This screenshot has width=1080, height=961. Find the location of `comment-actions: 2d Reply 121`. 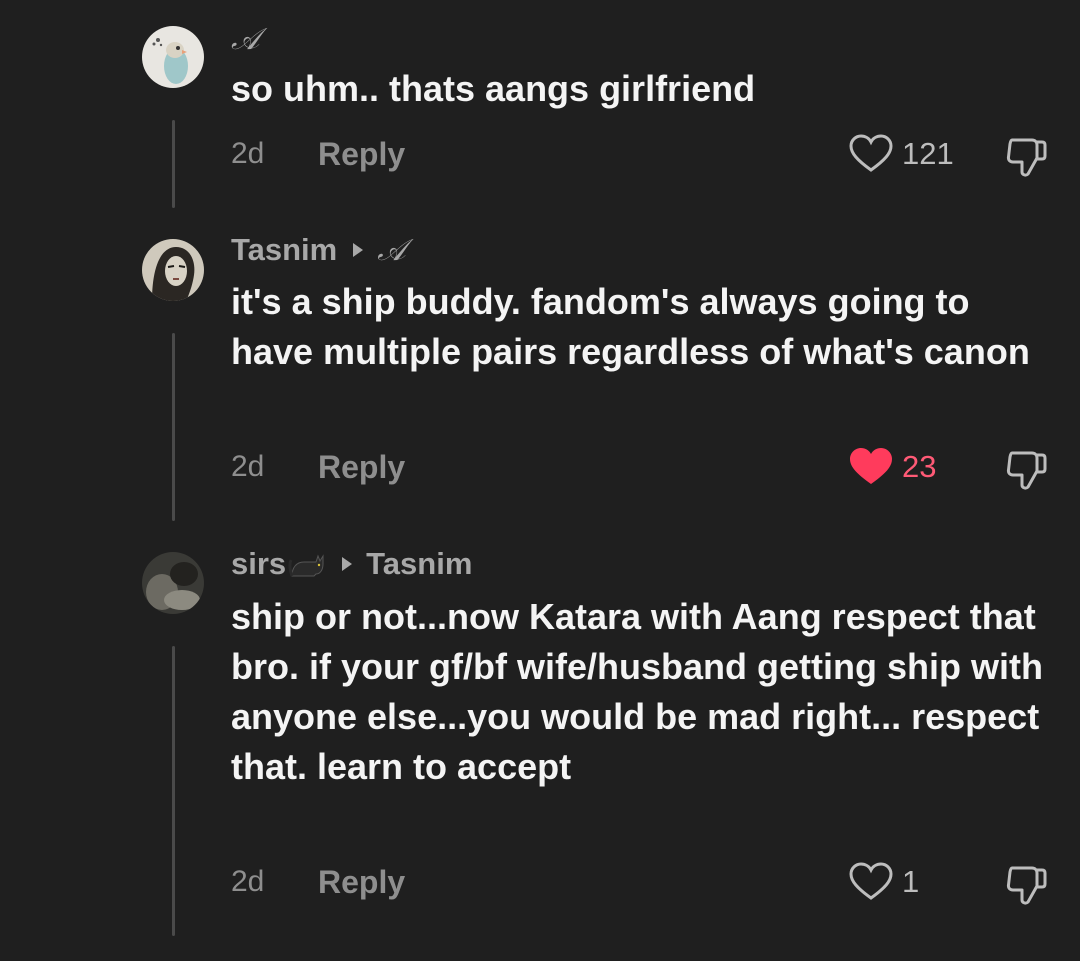

comment-actions: 2d Reply 121 is located at coordinates (640, 155).